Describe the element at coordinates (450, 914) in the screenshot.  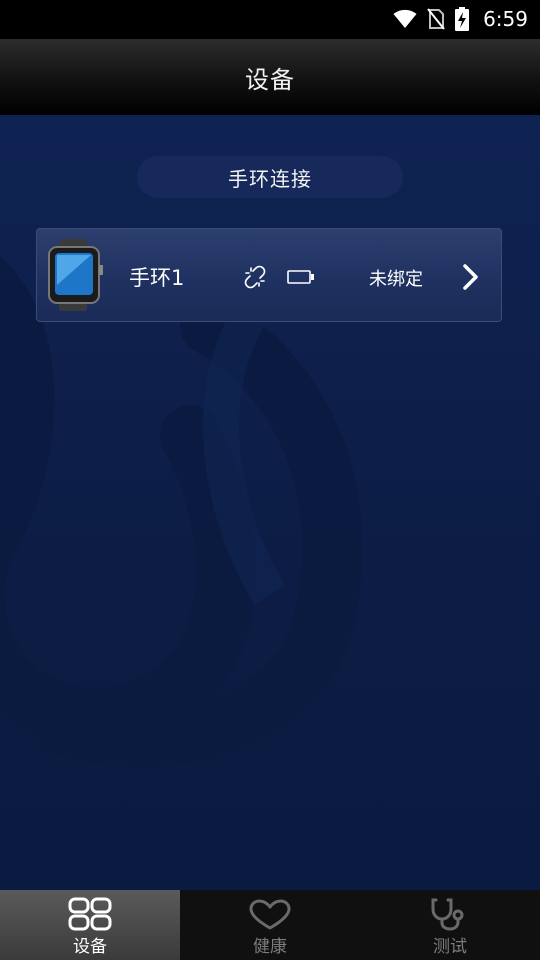
I see `stethoscope-icon` at that location.